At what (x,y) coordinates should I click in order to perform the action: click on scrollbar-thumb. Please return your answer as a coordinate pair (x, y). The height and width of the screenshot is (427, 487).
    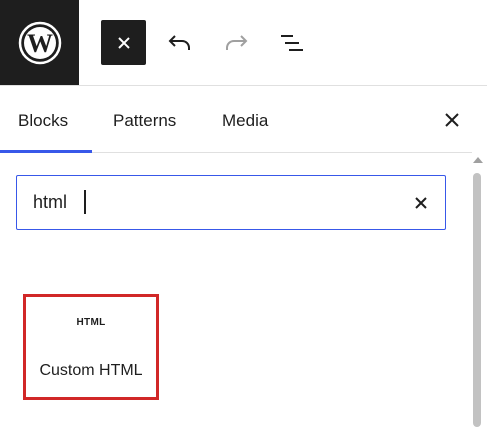
    Looking at the image, I should click on (477, 300).